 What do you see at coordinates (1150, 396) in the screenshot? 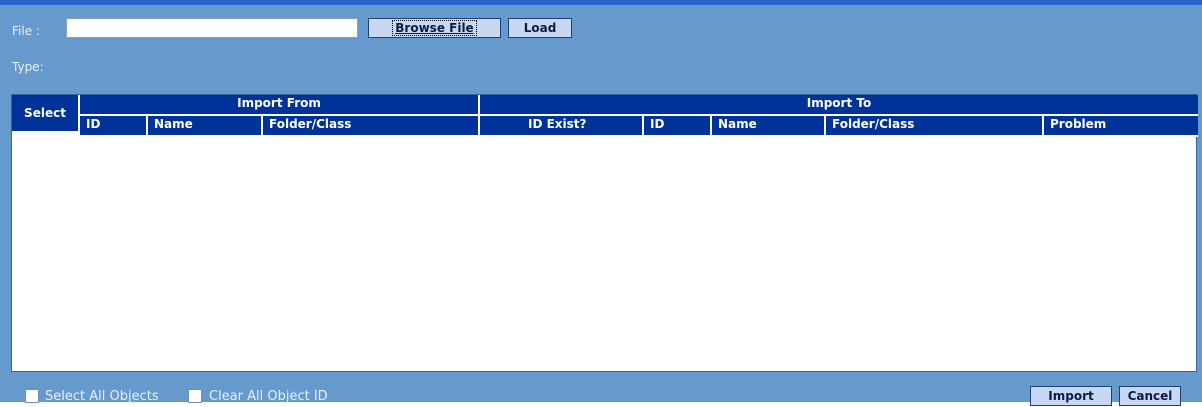
I see `cancel-button: Cancel` at bounding box center [1150, 396].